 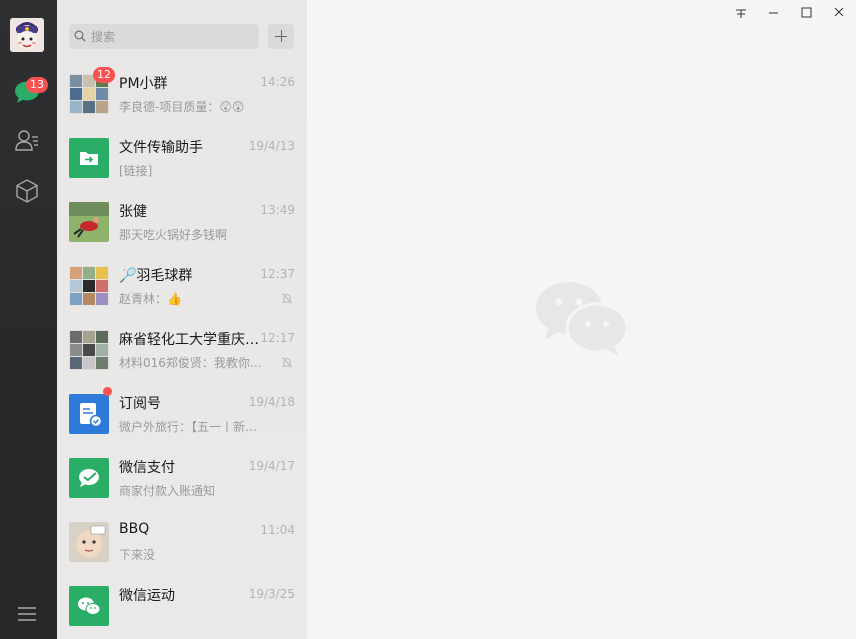 I want to click on wechat-logo-watermark-icon, so click(x=582, y=319).